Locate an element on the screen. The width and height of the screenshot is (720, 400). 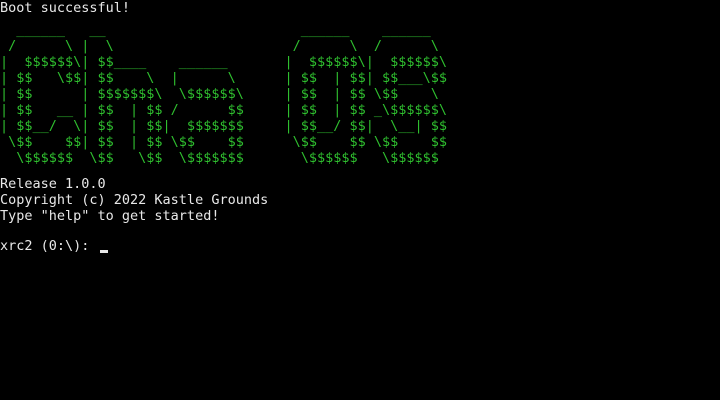
text-cursor is located at coordinates (103, 251).